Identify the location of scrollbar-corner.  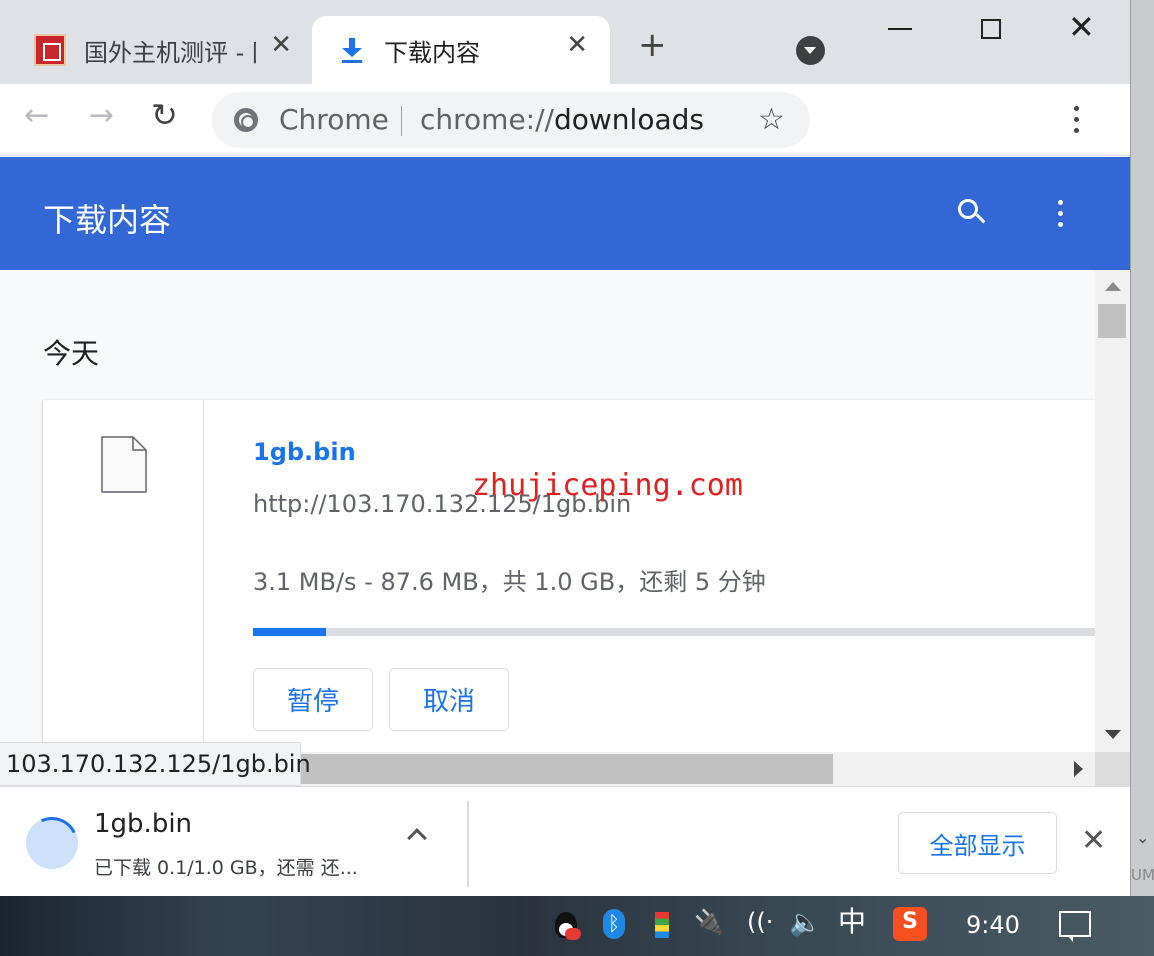
(1112, 769).